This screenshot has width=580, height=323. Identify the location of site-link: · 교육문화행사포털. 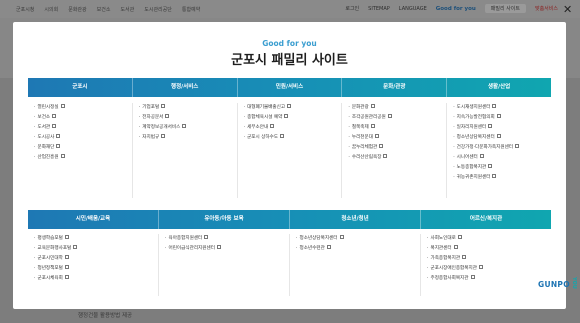
(96, 249).